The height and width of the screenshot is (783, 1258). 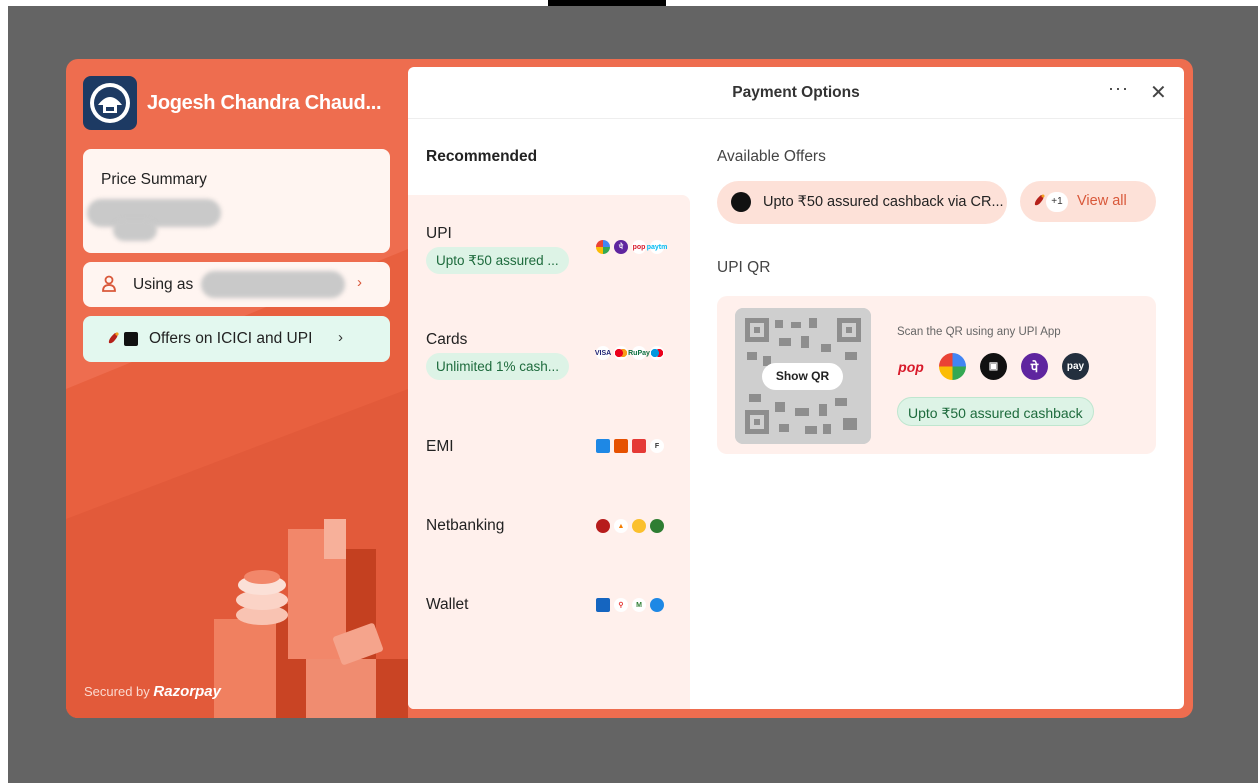 I want to click on bank-icon: F, so click(x=657, y=446).